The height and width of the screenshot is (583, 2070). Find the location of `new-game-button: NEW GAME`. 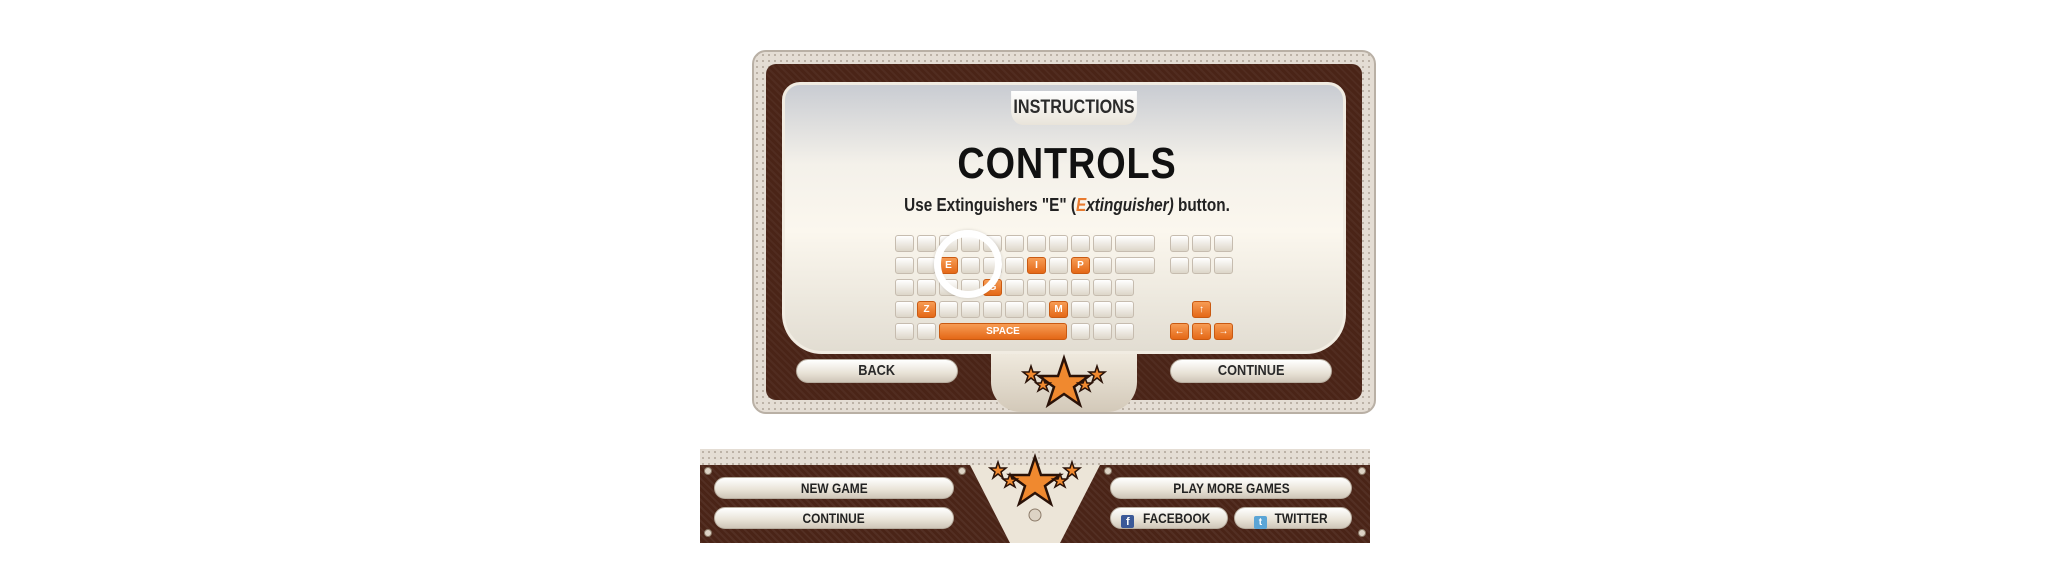

new-game-button: NEW GAME is located at coordinates (834, 488).